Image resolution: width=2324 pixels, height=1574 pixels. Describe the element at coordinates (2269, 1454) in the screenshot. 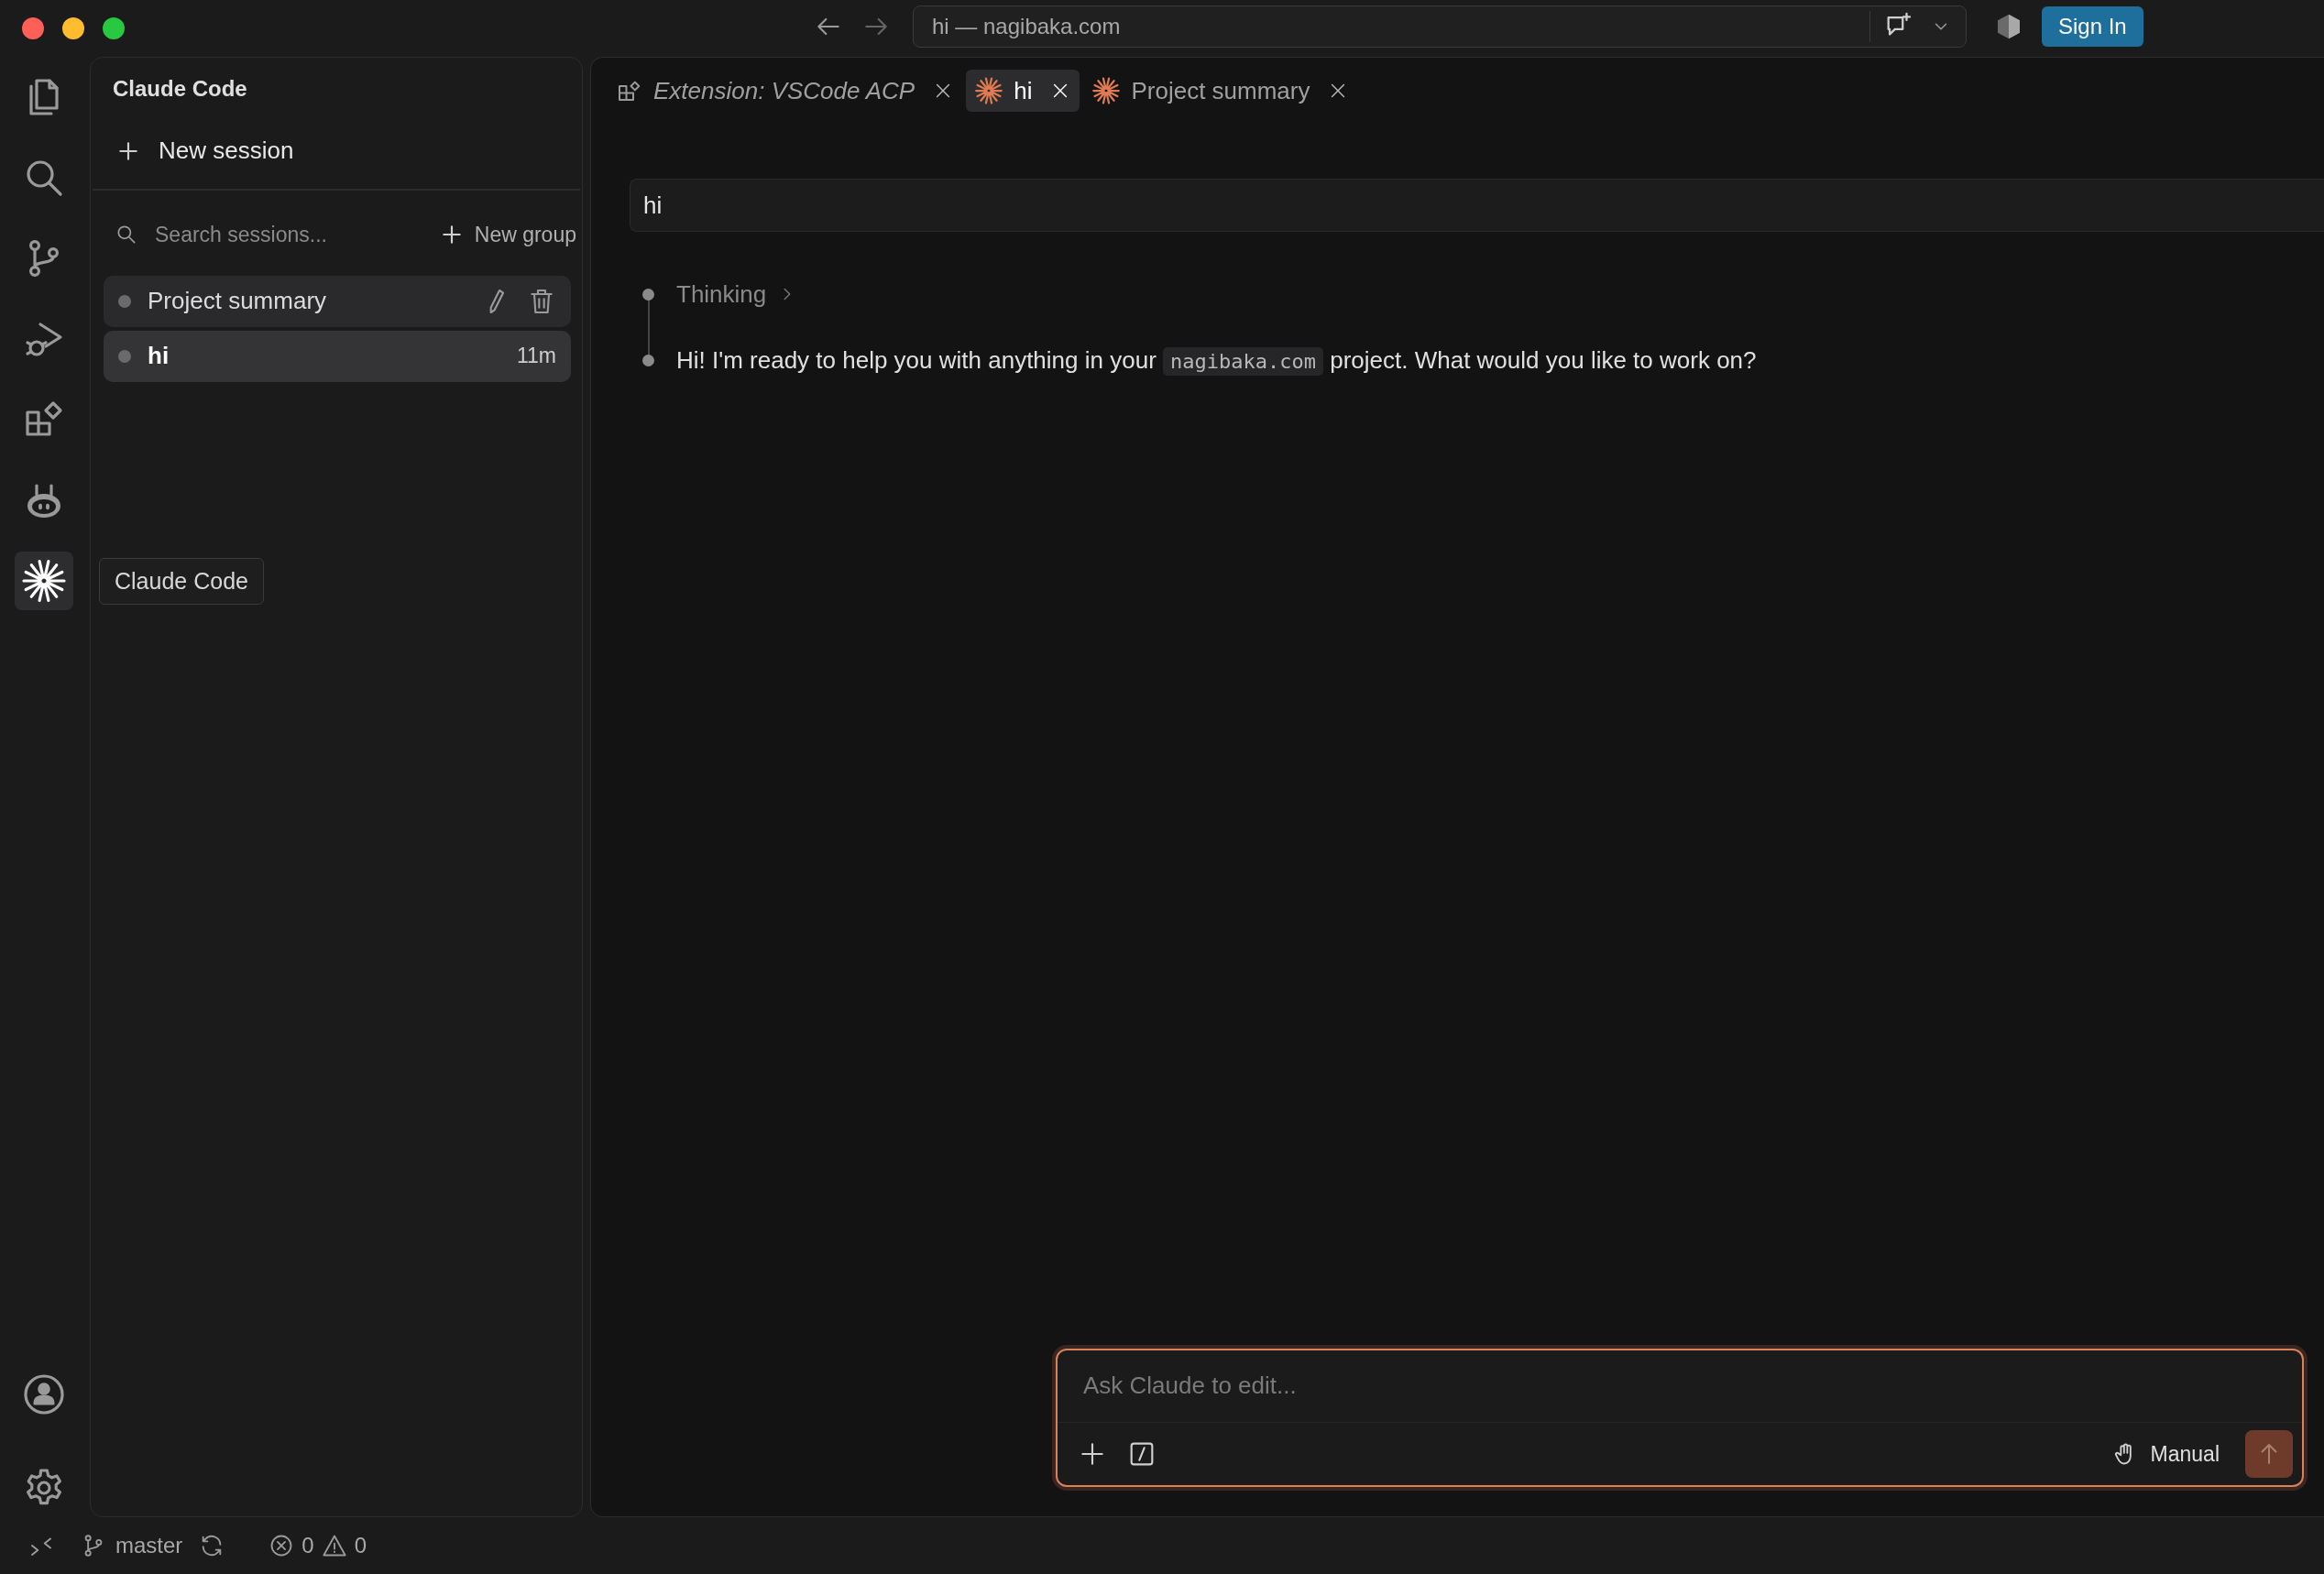

I see `send-button` at that location.